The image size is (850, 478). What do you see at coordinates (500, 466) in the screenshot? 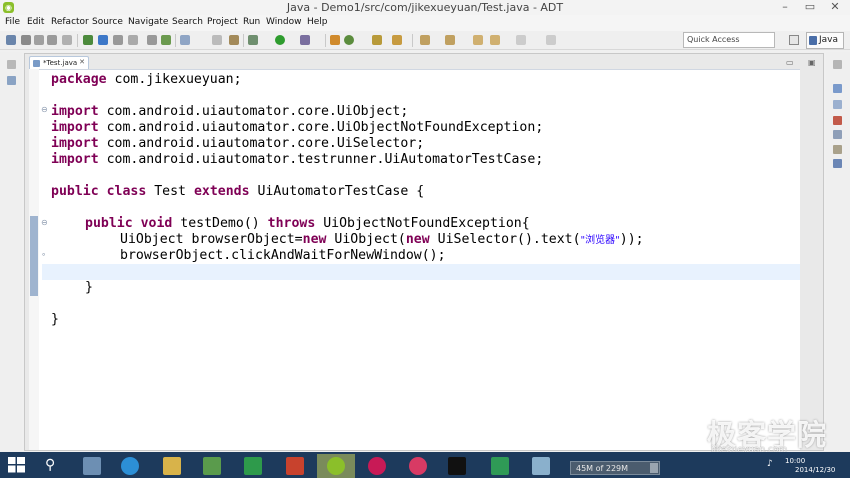
I see `camtasia-recorder-icon` at bounding box center [500, 466].